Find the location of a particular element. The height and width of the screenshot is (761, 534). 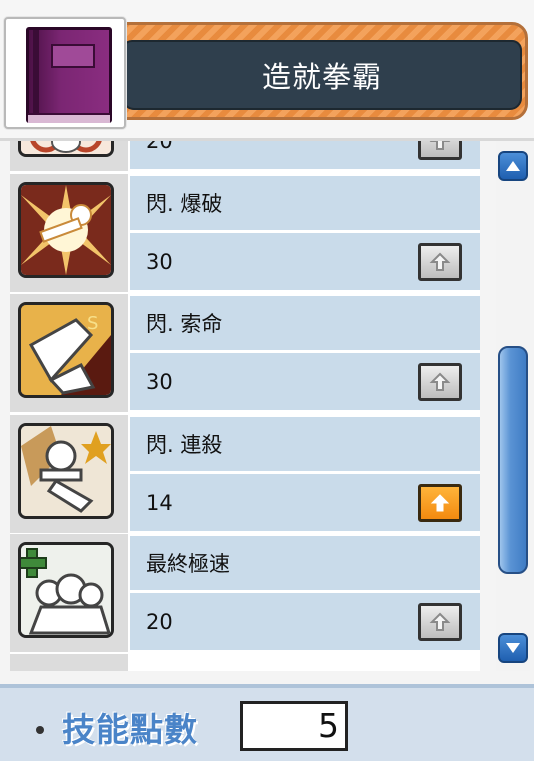

scroll-down-button is located at coordinates (513, 648).